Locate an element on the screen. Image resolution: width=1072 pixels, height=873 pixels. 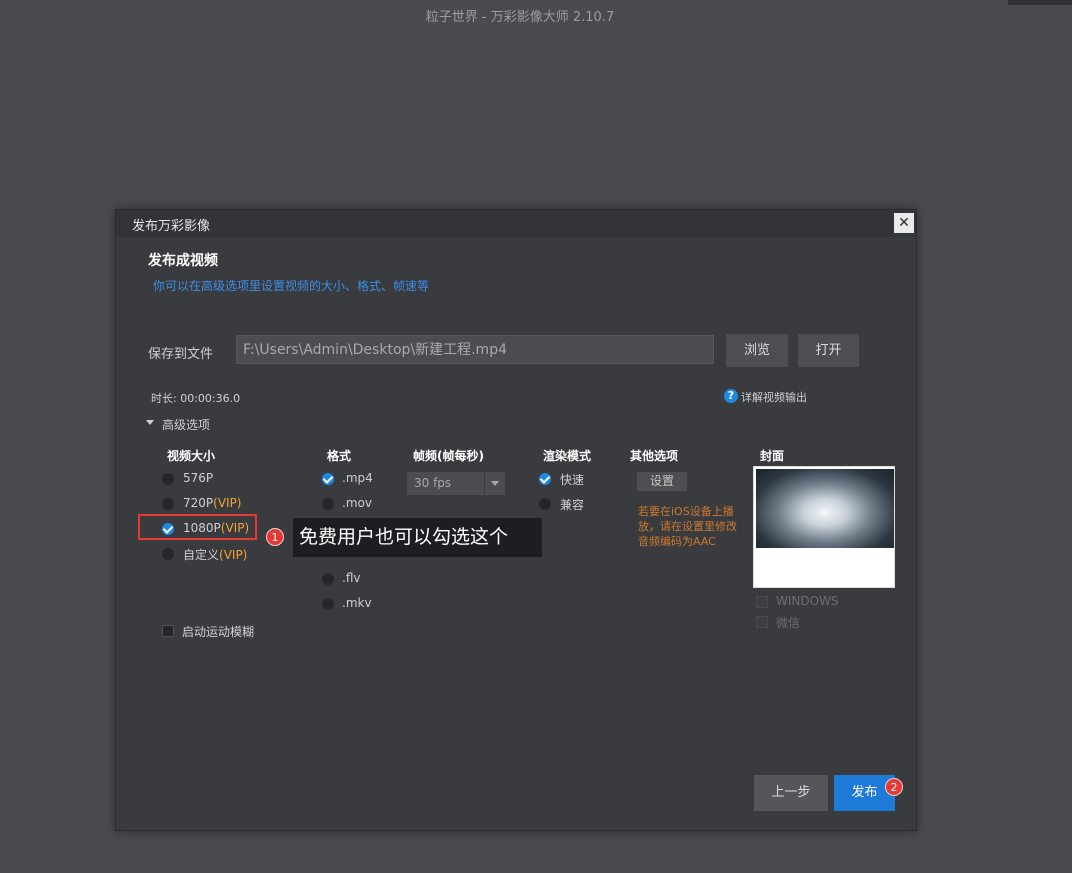
highlight-box is located at coordinates (197, 527).